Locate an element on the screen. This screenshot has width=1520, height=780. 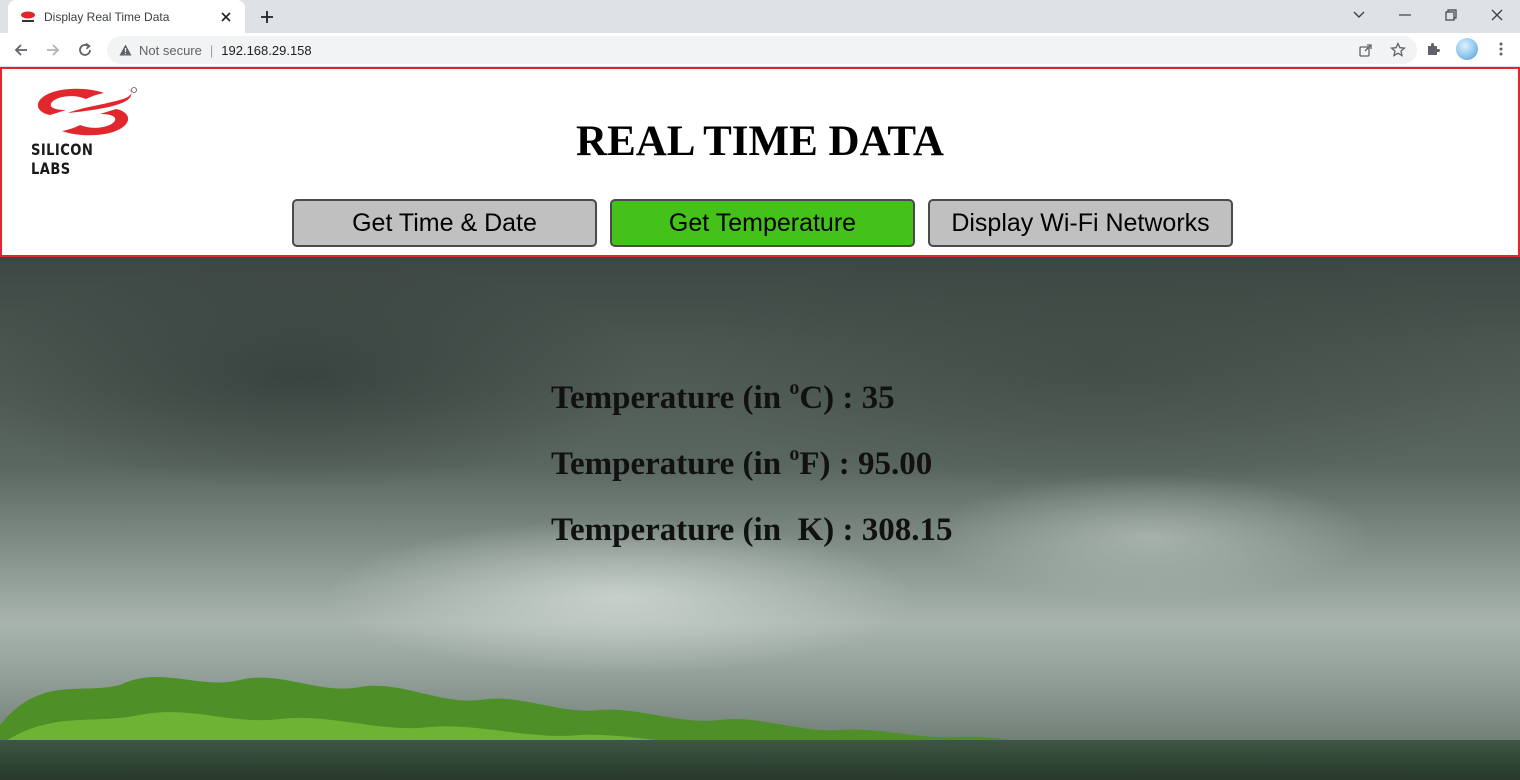
tab-title: Display Real Time Data is located at coordinates (107, 16).